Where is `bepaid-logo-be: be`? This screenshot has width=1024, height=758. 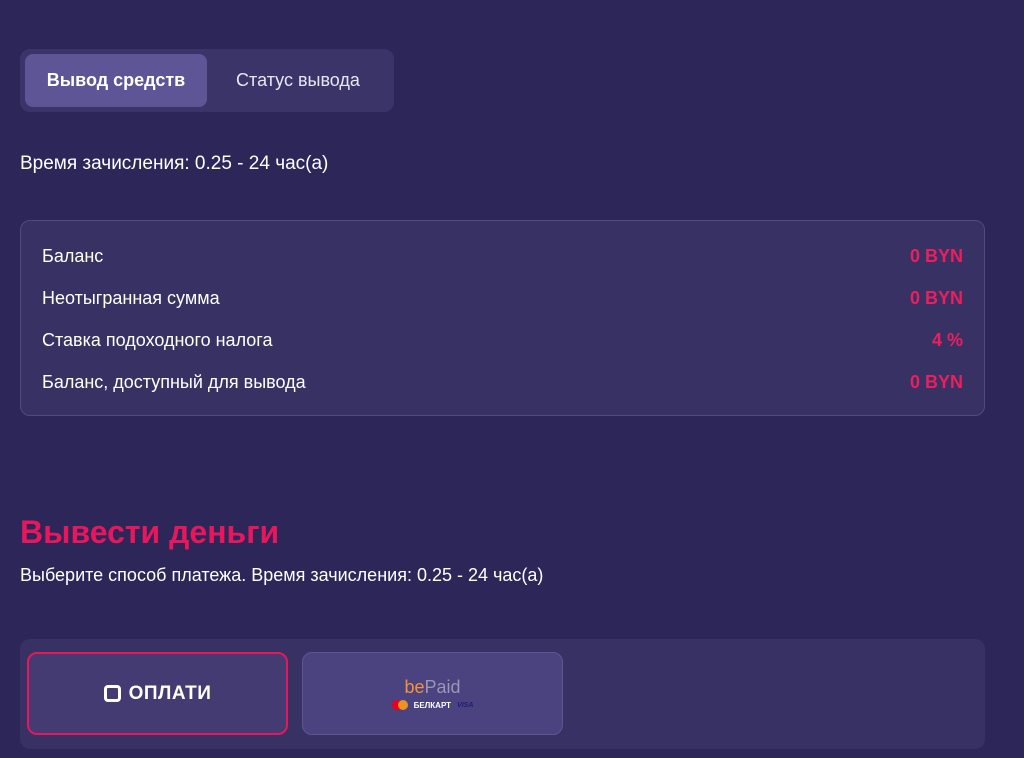
bepaid-logo-be: be is located at coordinates (414, 687).